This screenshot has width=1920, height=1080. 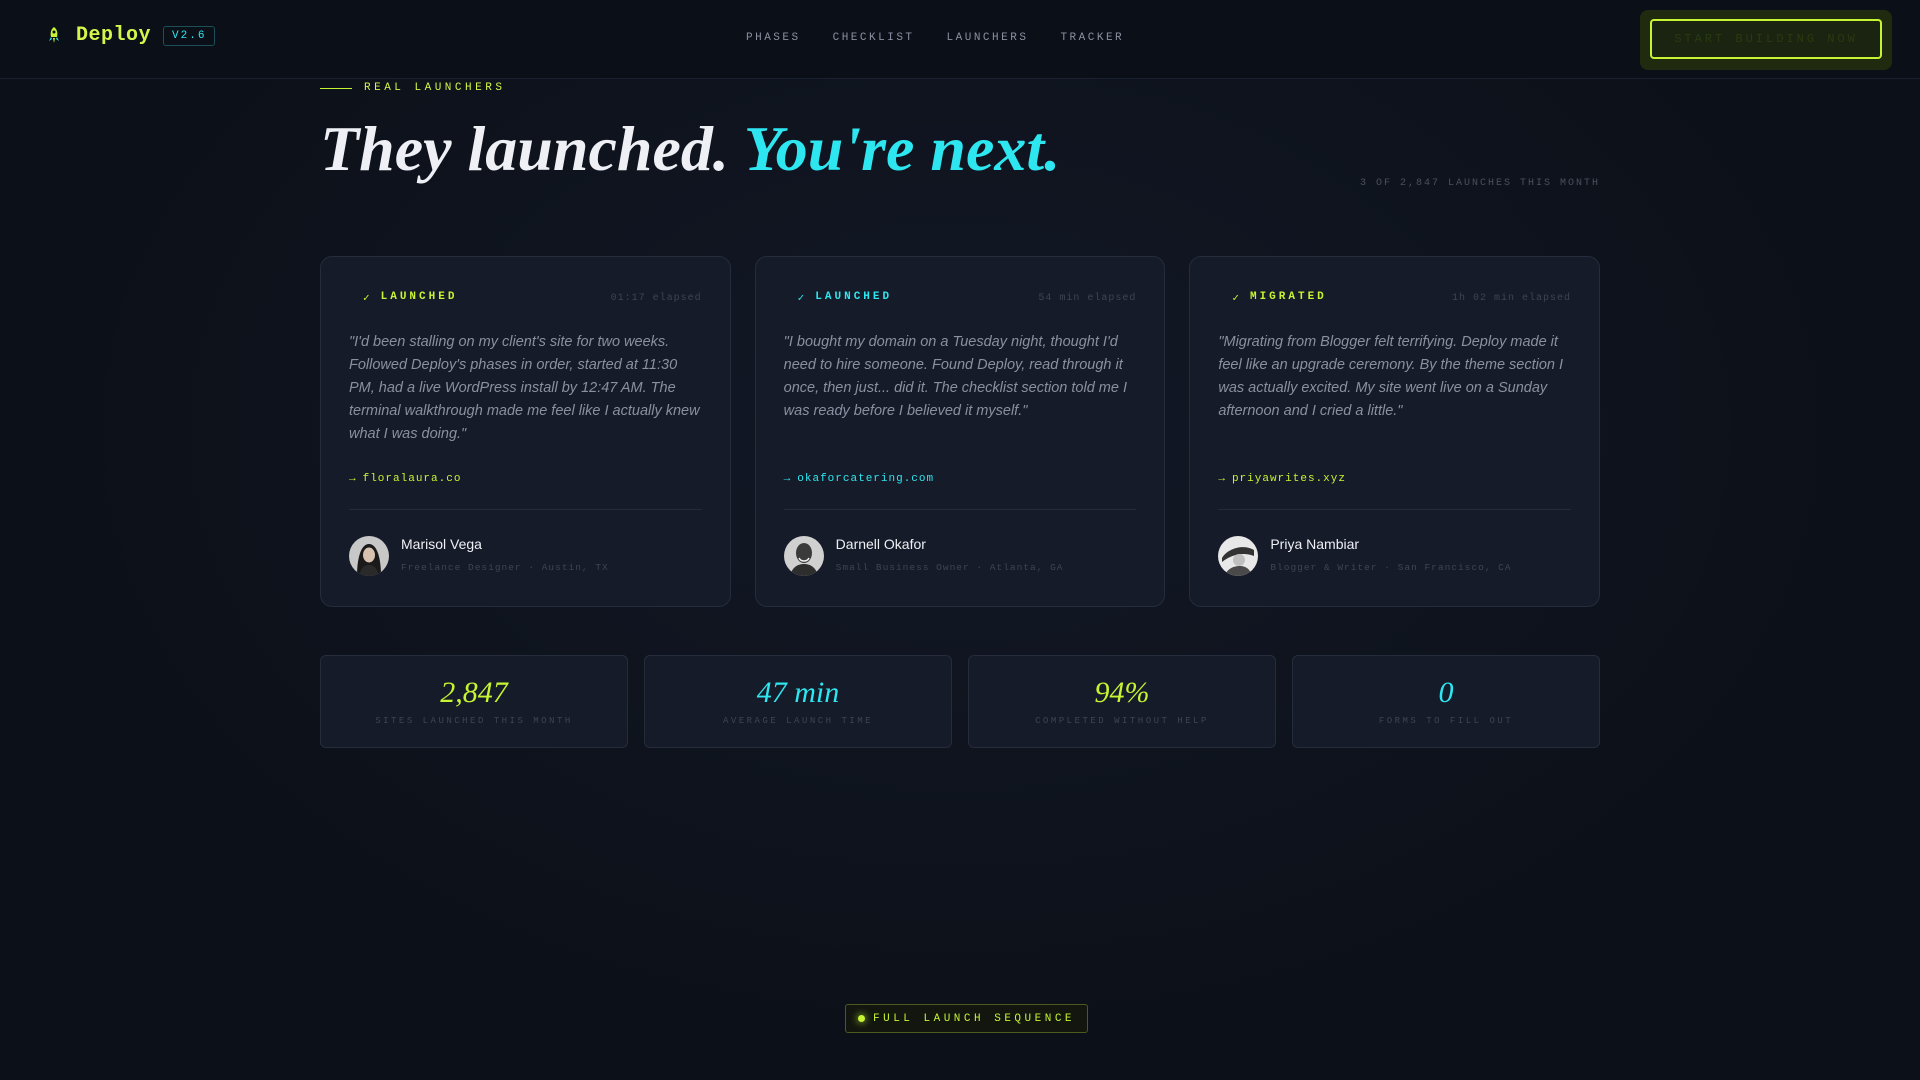 I want to click on section-eyebrow: REAL LAUNCHERS, so click(x=412, y=88).